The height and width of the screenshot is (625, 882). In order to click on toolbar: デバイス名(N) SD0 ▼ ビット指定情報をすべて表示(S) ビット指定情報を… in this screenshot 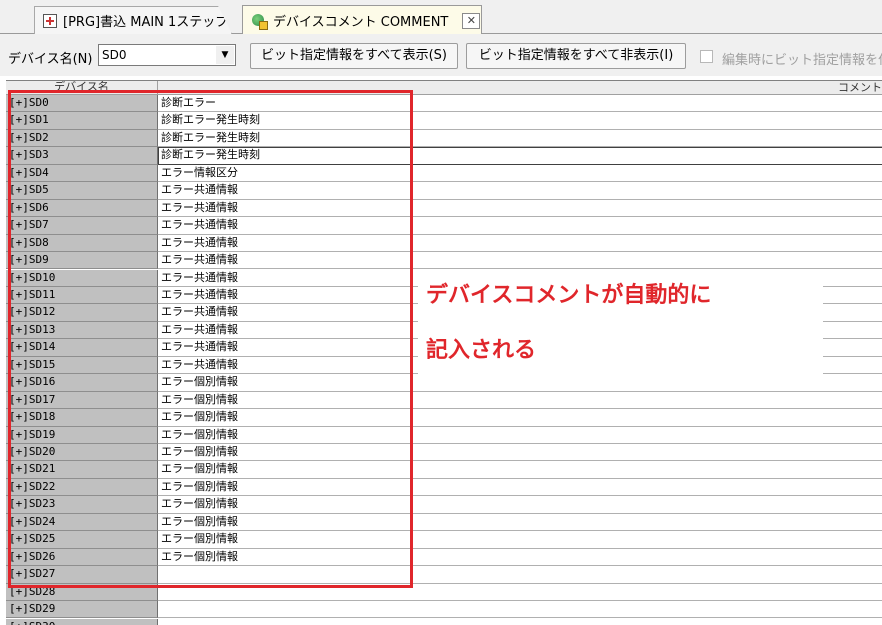, I will do `click(441, 55)`.